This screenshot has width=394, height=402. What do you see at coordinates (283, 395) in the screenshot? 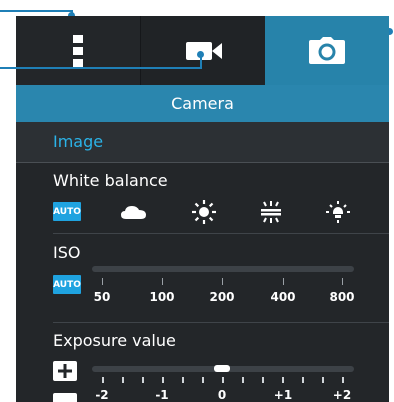
I see `ev-value-label: +1` at bounding box center [283, 395].